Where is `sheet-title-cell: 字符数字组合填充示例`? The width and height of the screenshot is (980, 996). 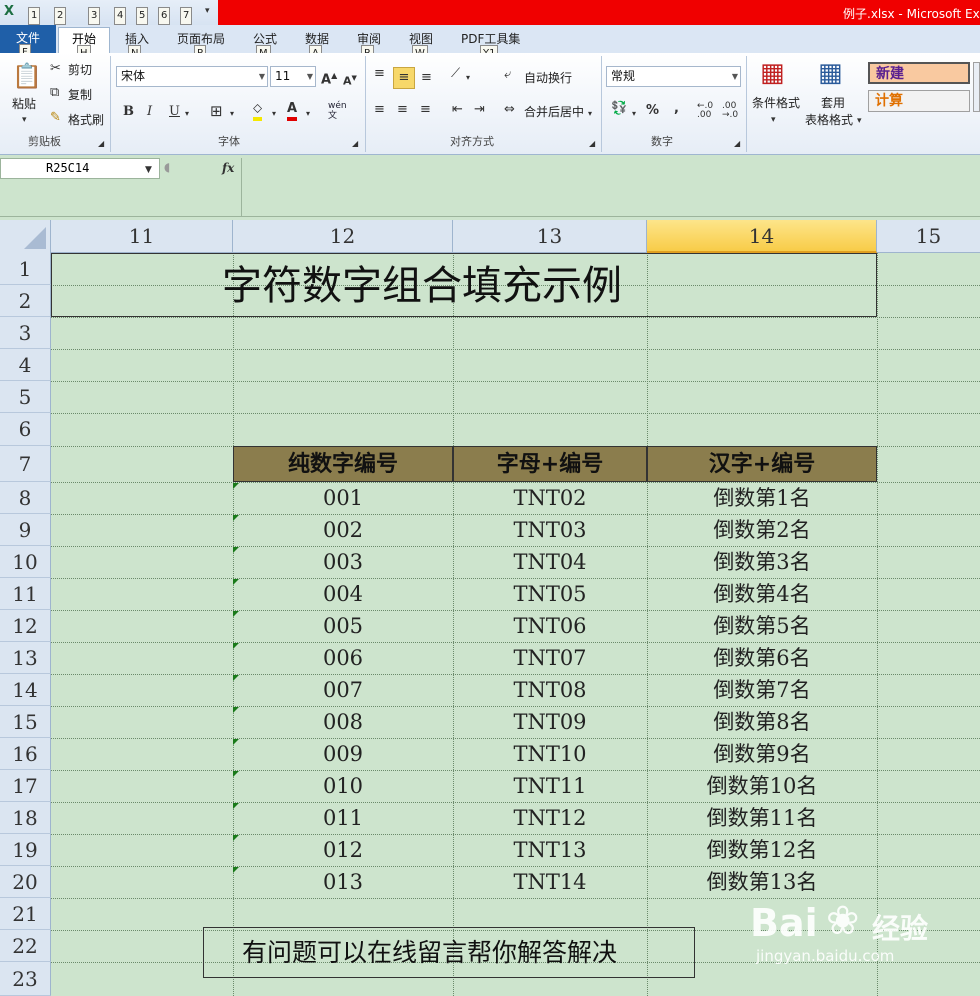
sheet-title-cell: 字符数字组合填充示例 is located at coordinates (464, 285).